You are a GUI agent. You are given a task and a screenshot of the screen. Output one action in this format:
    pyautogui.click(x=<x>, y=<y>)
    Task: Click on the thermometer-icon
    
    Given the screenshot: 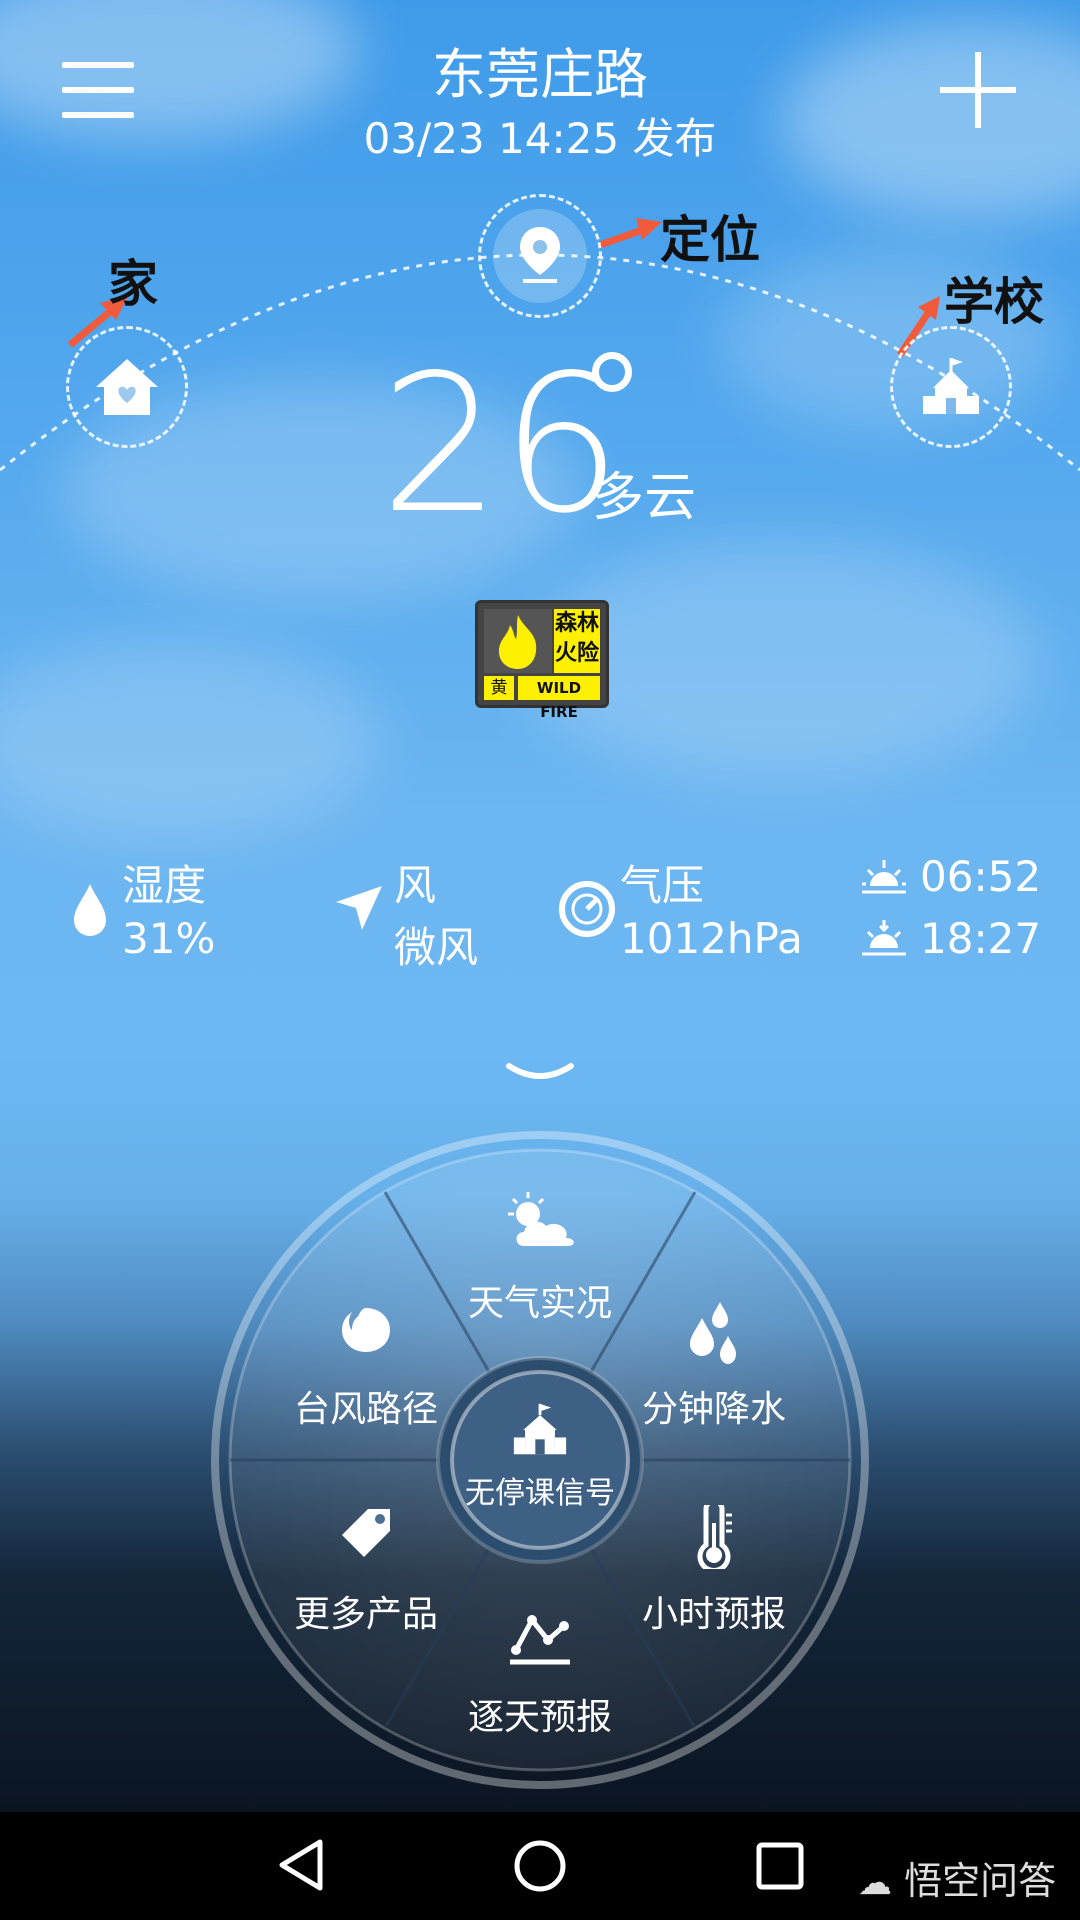 What is the action you would take?
    pyautogui.click(x=714, y=1537)
    